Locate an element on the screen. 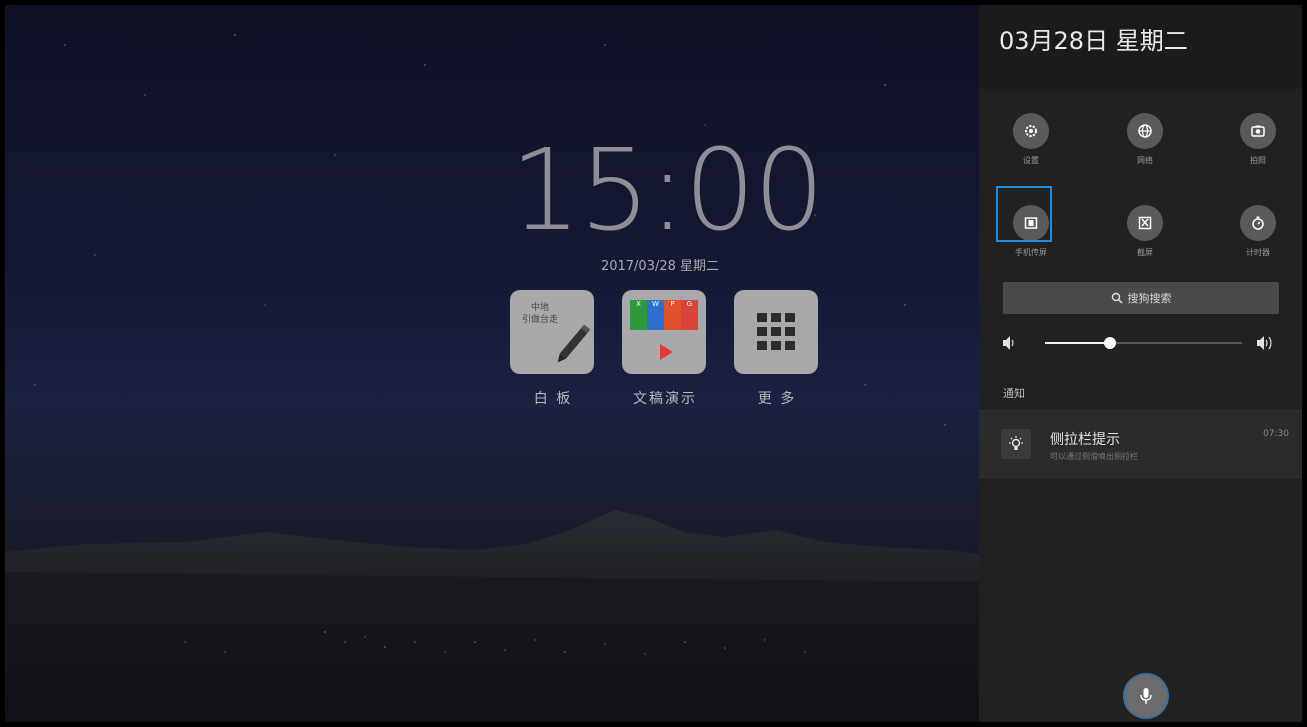  voice-assistant-button is located at coordinates (1146, 696).